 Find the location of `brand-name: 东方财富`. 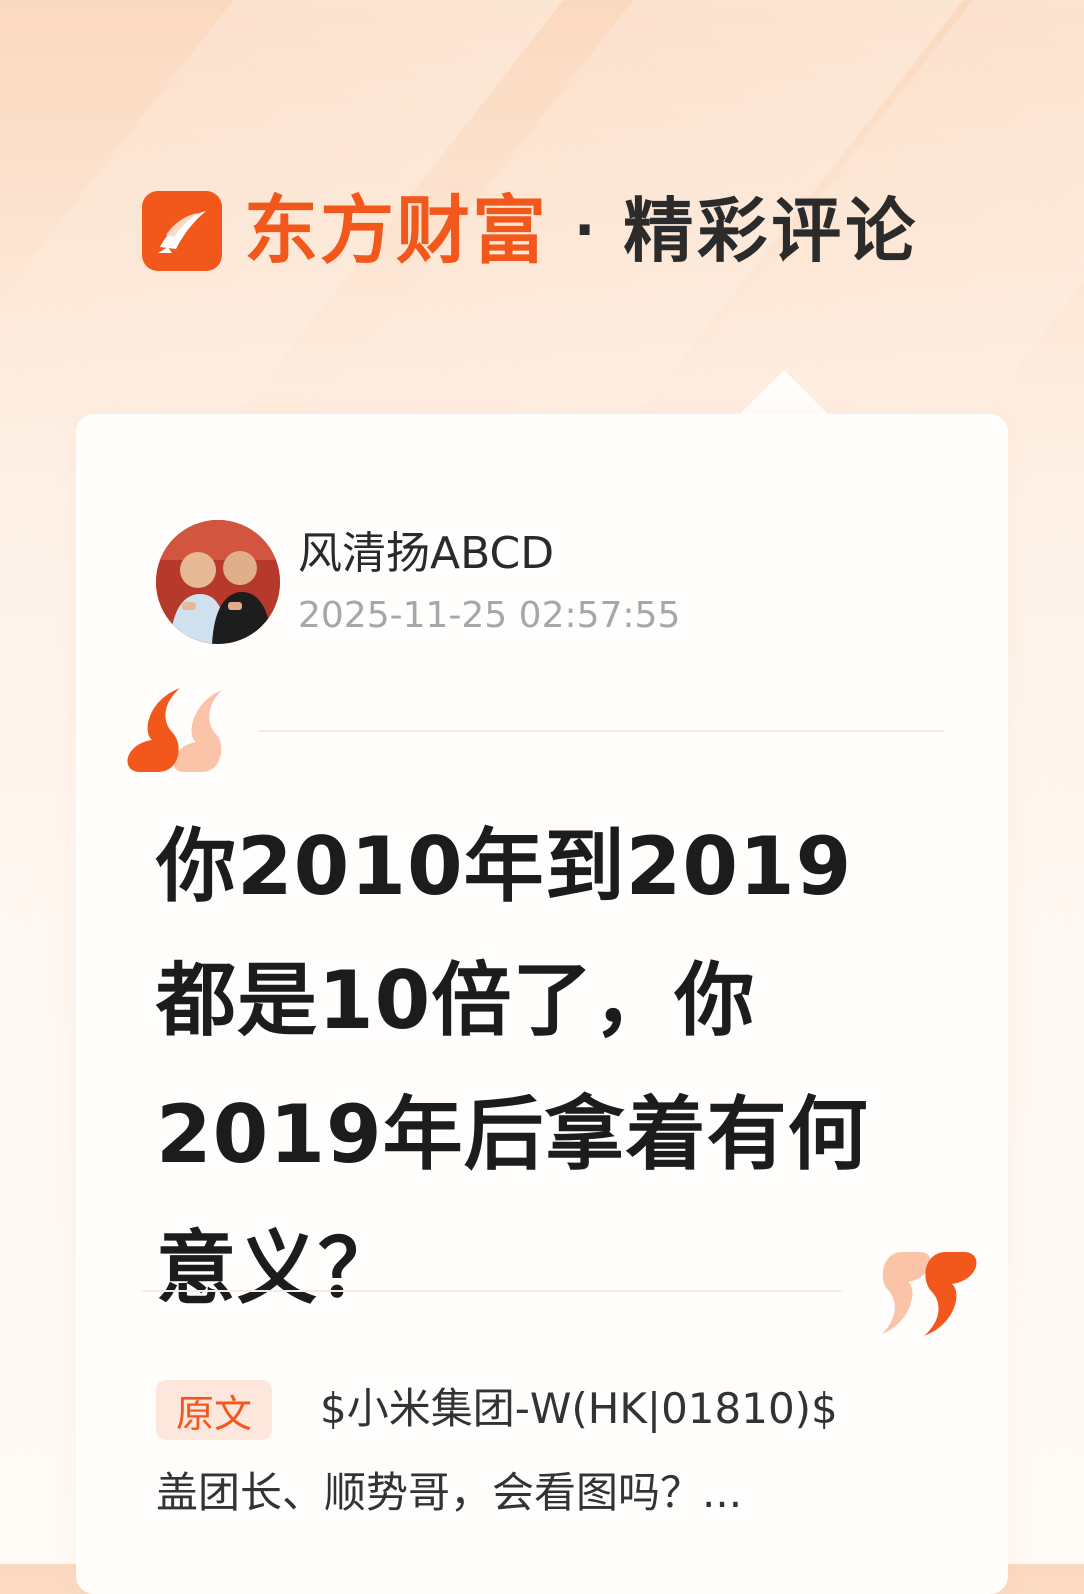

brand-name: 东方财富 is located at coordinates (396, 231).